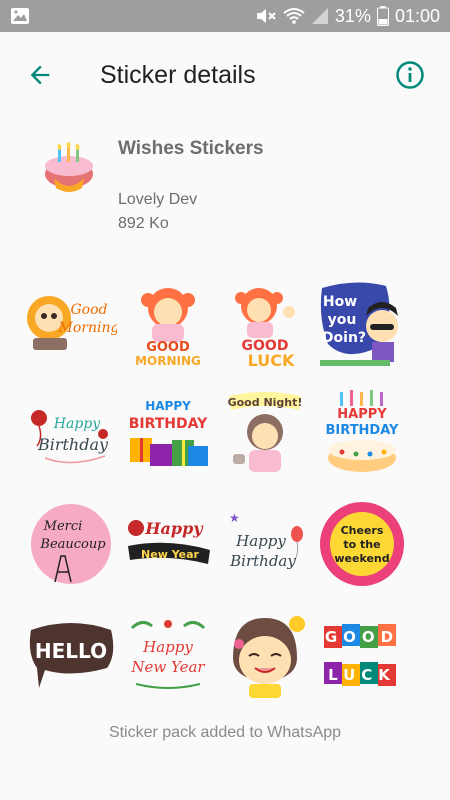 This screenshot has height=800, width=450. What do you see at coordinates (264, 402) in the screenshot?
I see `svg-text: Good Night!` at bounding box center [264, 402].